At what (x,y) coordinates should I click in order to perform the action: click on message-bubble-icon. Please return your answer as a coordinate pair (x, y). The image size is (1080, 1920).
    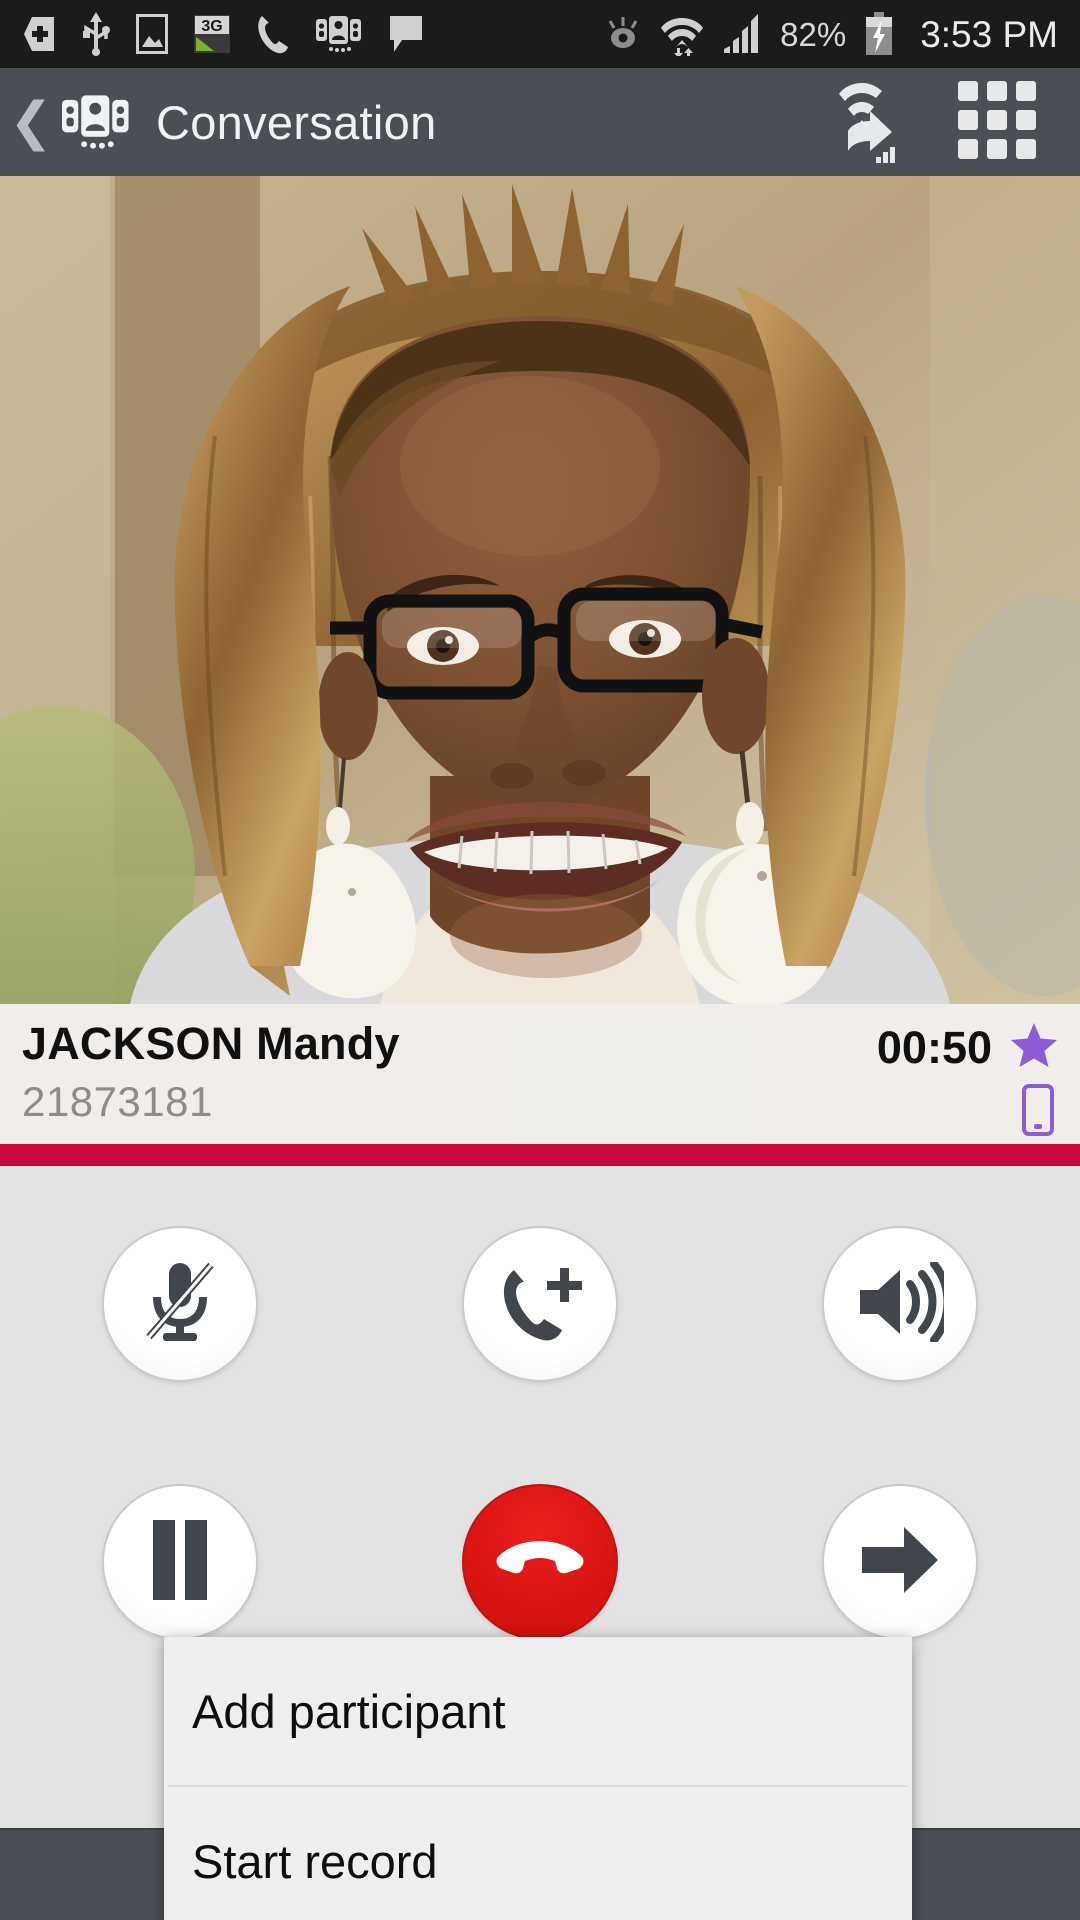
    Looking at the image, I should click on (406, 34).